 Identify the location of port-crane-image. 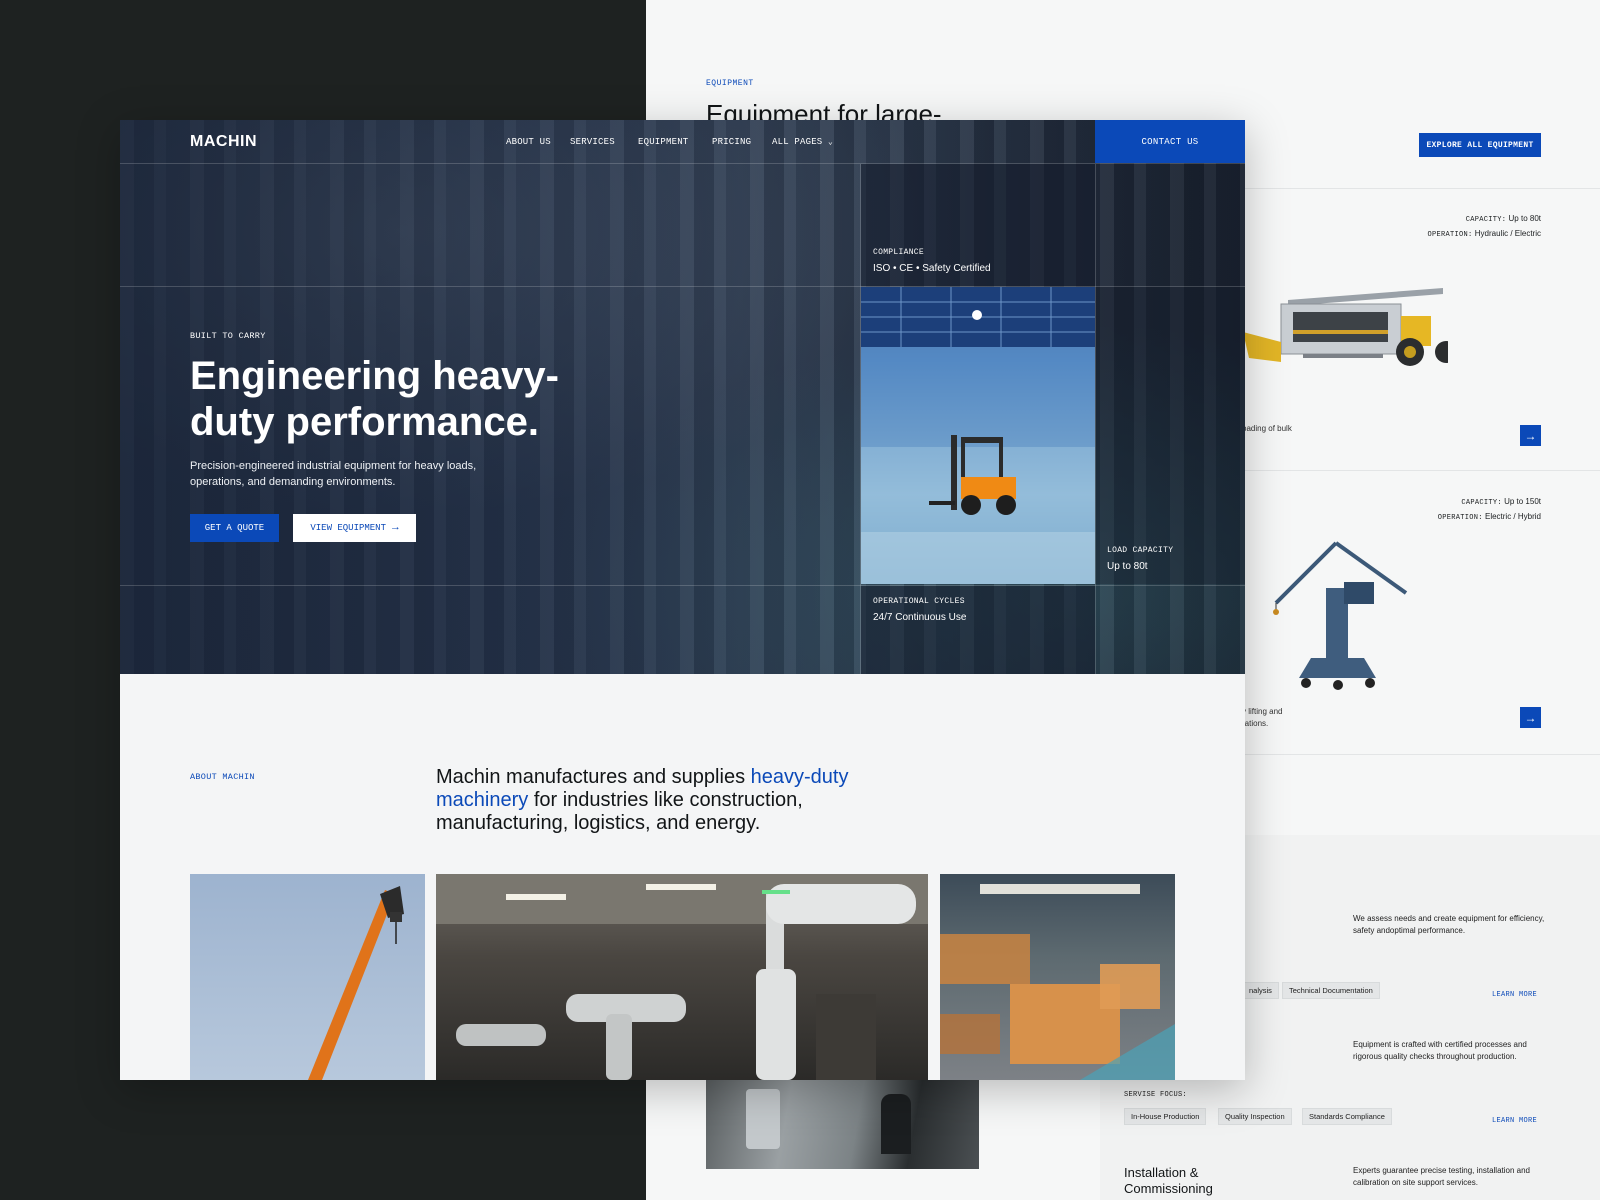
(1340, 615).